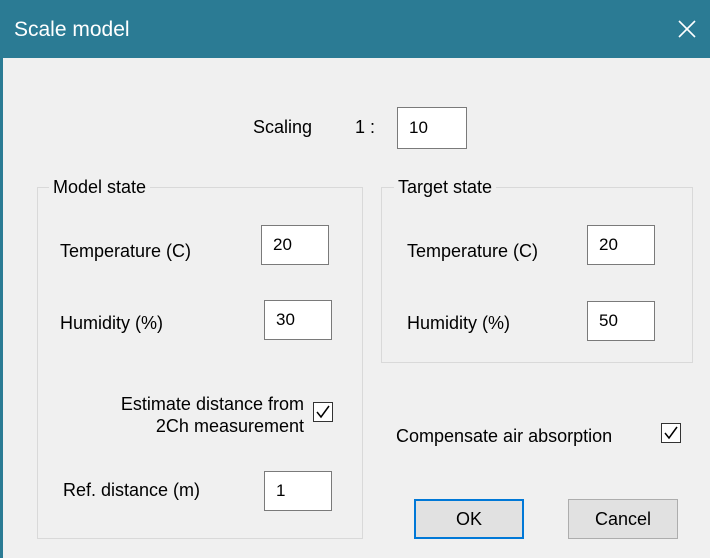 Image resolution: width=710 pixels, height=558 pixels. What do you see at coordinates (469, 519) in the screenshot?
I see `ok-button: OK` at bounding box center [469, 519].